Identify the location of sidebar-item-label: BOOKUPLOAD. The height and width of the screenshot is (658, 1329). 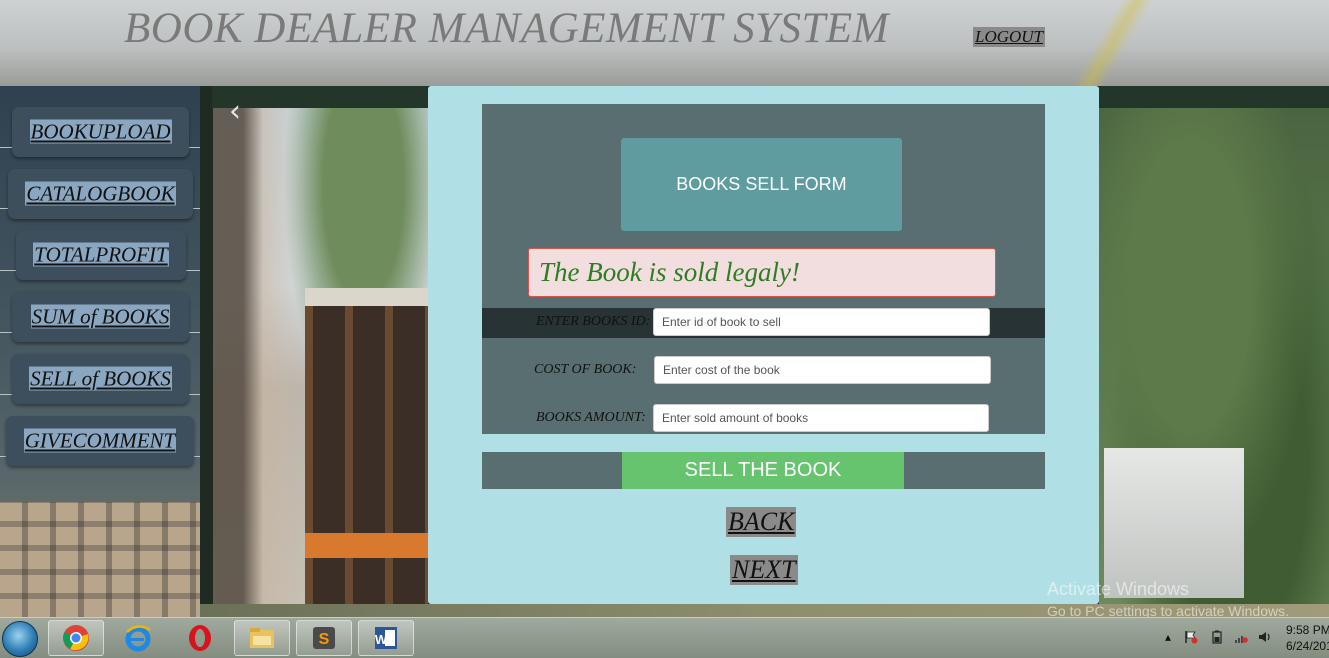
(100, 131).